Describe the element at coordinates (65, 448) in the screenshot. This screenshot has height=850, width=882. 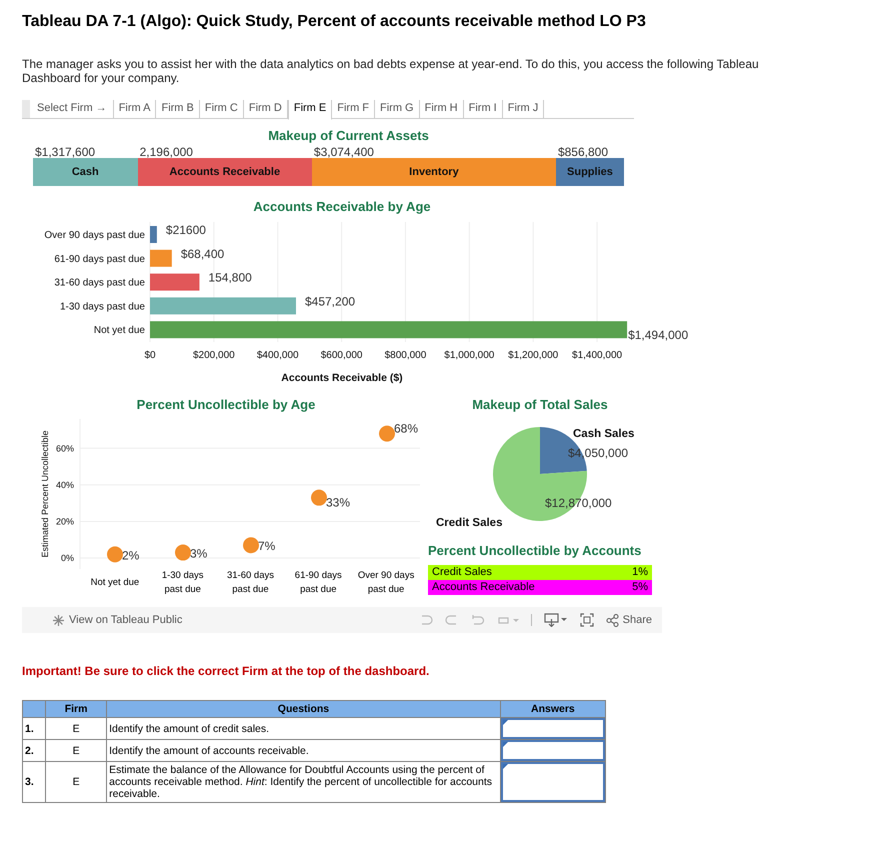
I see `axis-tick-label: 60%` at that location.